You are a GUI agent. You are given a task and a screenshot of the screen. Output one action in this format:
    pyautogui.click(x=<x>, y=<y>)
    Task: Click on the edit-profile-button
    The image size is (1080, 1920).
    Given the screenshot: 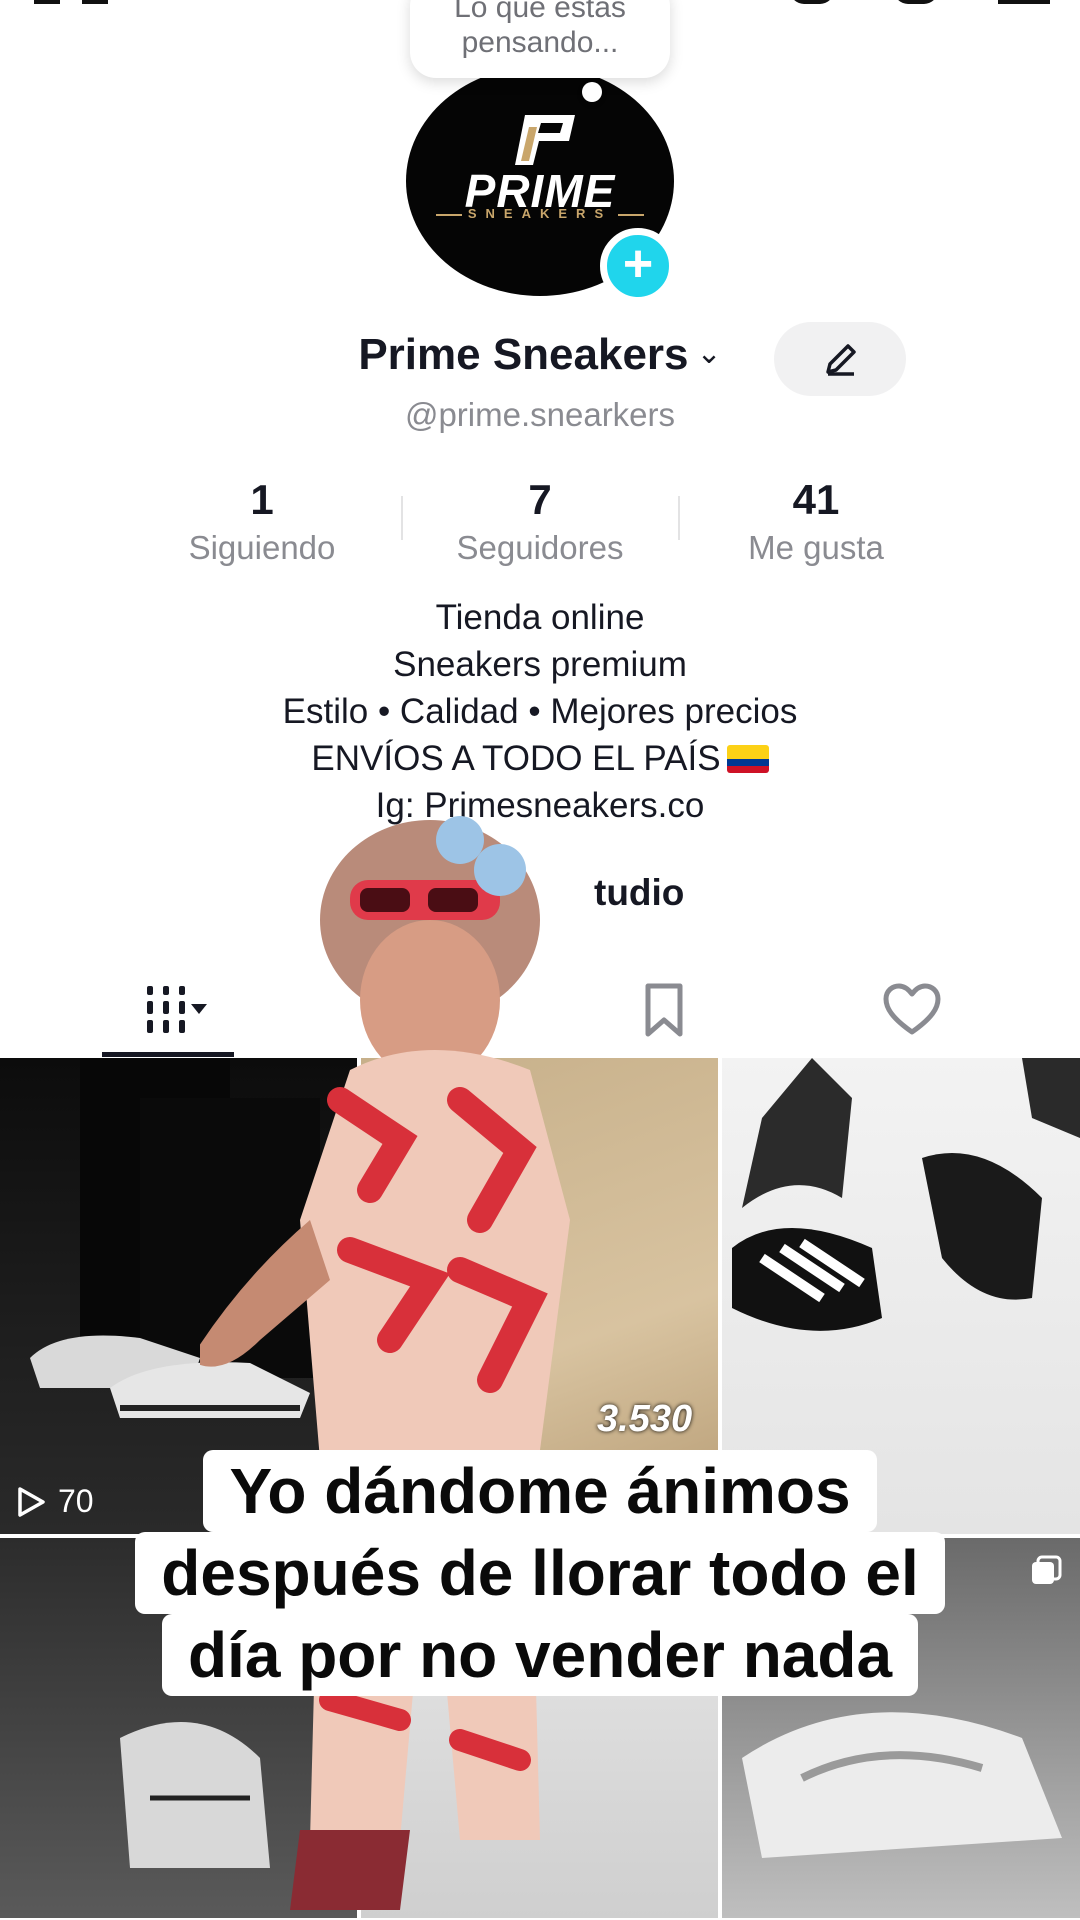 What is the action you would take?
    pyautogui.click(x=840, y=359)
    